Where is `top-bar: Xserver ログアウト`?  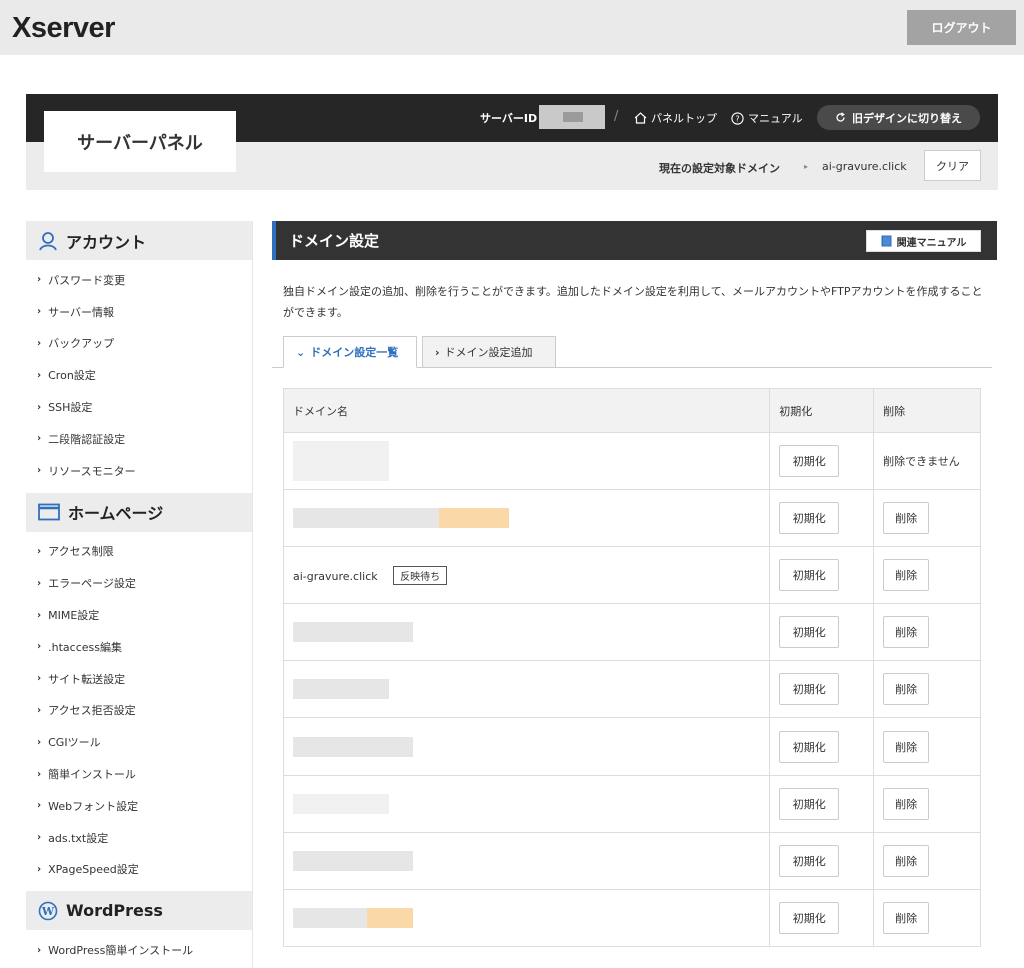
top-bar: Xserver ログアウト is located at coordinates (512, 27).